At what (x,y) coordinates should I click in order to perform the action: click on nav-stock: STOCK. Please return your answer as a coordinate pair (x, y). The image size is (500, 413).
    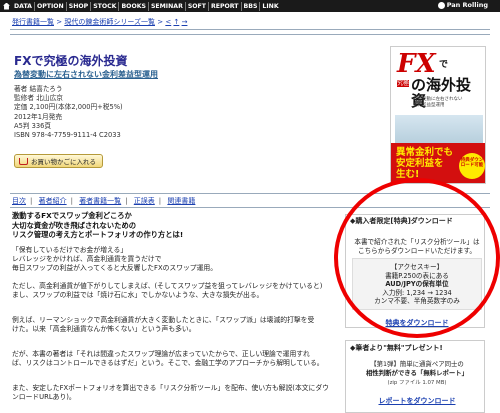
    Looking at the image, I should click on (105, 6).